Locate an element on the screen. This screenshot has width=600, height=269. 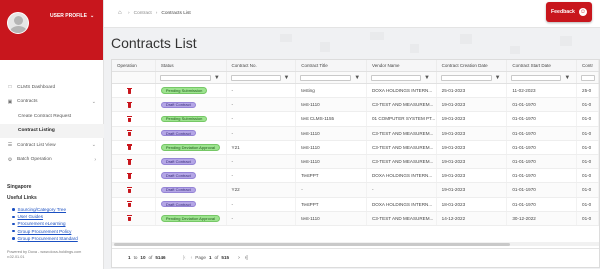
home-icon: ⌂ is located at coordinates (121, 13).